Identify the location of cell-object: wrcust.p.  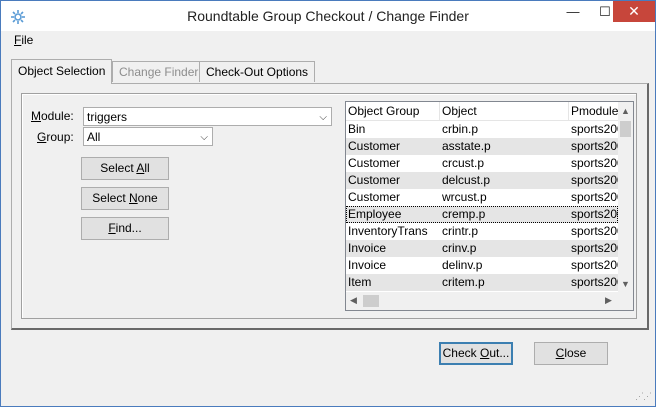
(464, 197).